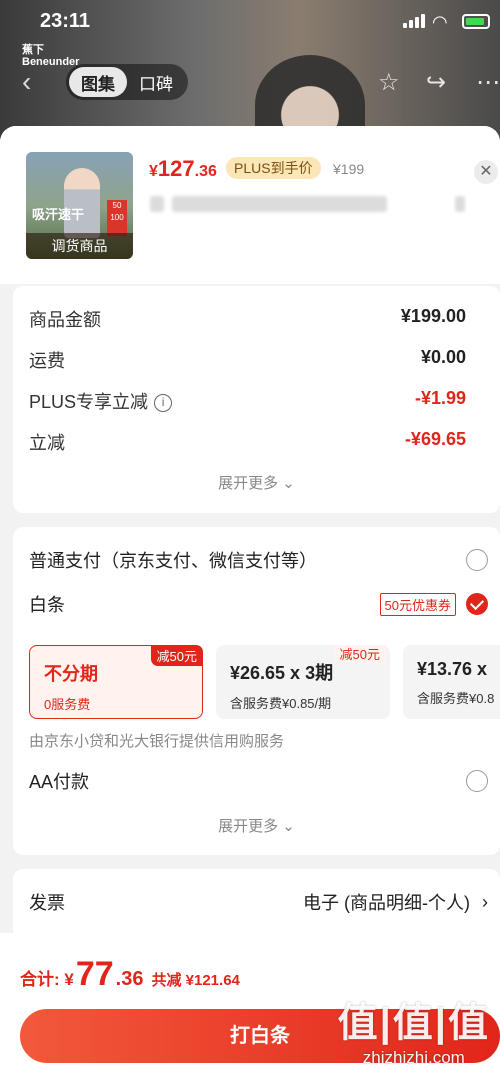  I want to click on installment-option-3: 减50元 ¥26.65 x 3期 含服务费¥0.85/期, so click(303, 682).